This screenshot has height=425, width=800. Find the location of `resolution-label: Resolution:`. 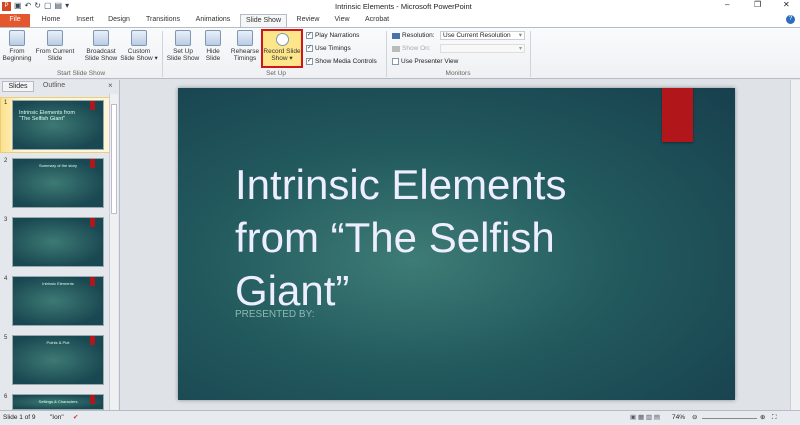

resolution-label: Resolution: is located at coordinates (413, 35).